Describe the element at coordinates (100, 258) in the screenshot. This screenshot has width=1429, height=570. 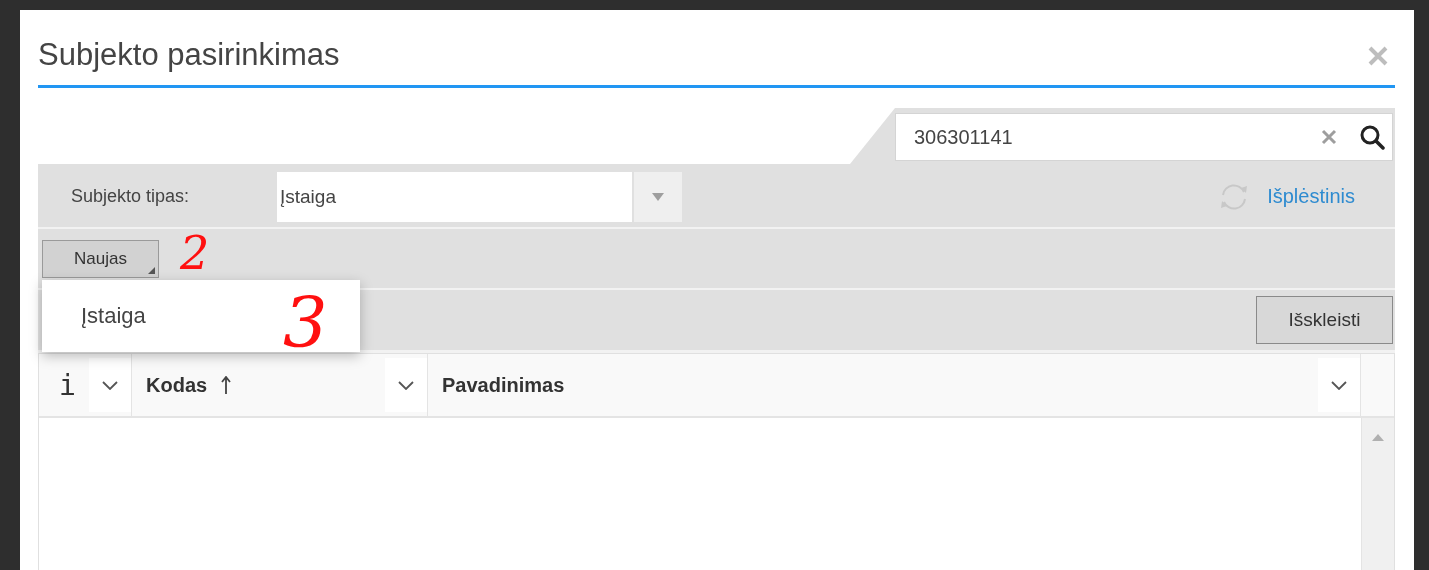
I see `new-button: Naujas` at that location.